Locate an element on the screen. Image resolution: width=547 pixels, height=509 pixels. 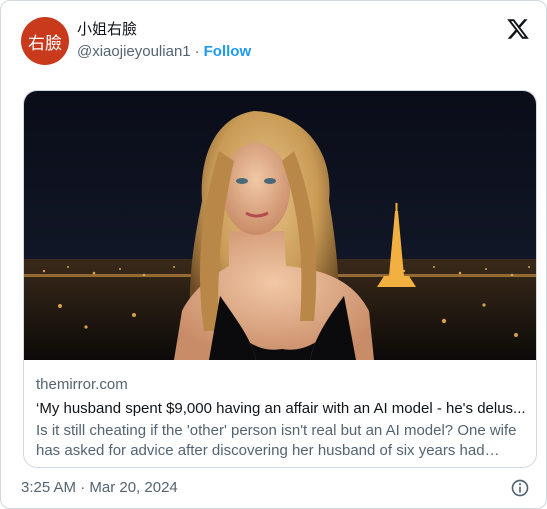
author-names: 小姐右臉 @xiaojieyoulian1 · Follow is located at coordinates (164, 40).